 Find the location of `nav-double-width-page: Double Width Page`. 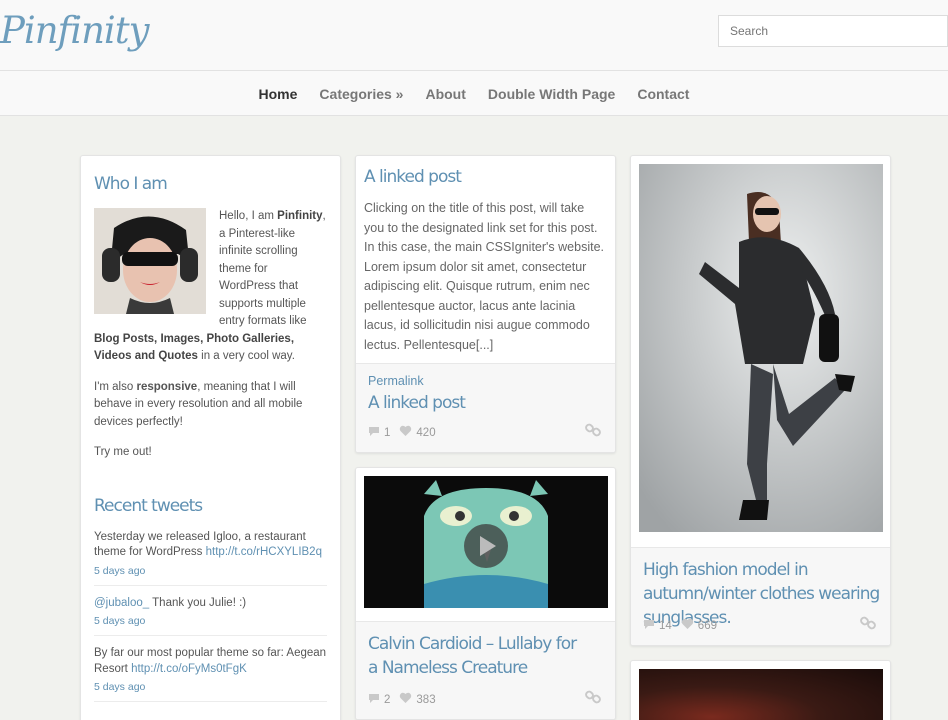

nav-double-width-page: Double Width Page is located at coordinates (551, 94).